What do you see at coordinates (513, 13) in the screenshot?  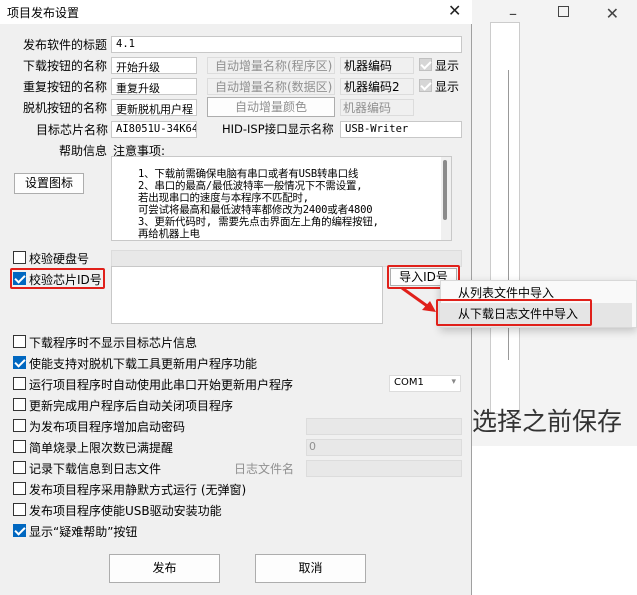 I see `minimize-icon: –` at bounding box center [513, 13].